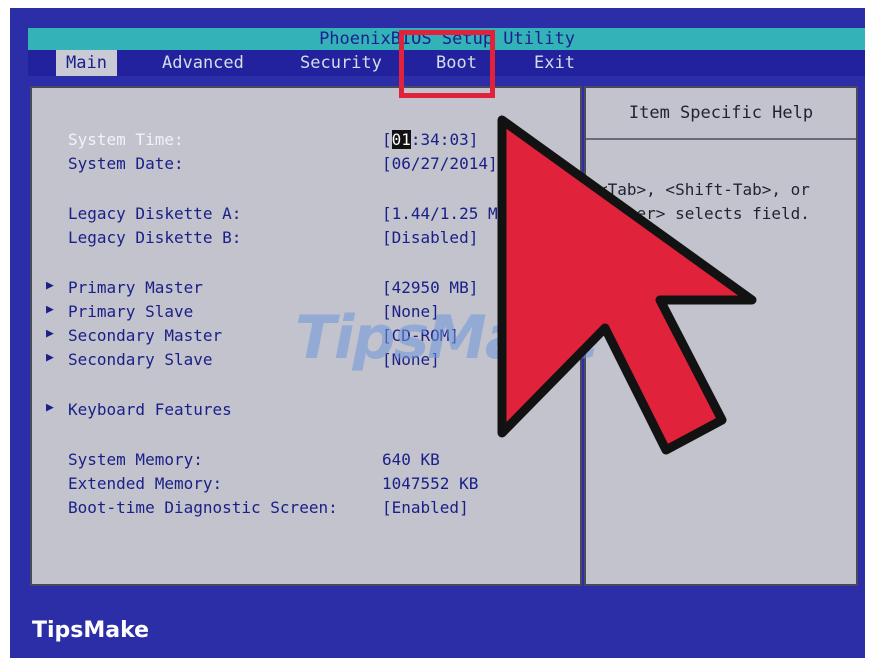 Image resolution: width=870 pixels, height=665 pixels. I want to click on brand-logo-text: TipsMake, so click(91, 630).